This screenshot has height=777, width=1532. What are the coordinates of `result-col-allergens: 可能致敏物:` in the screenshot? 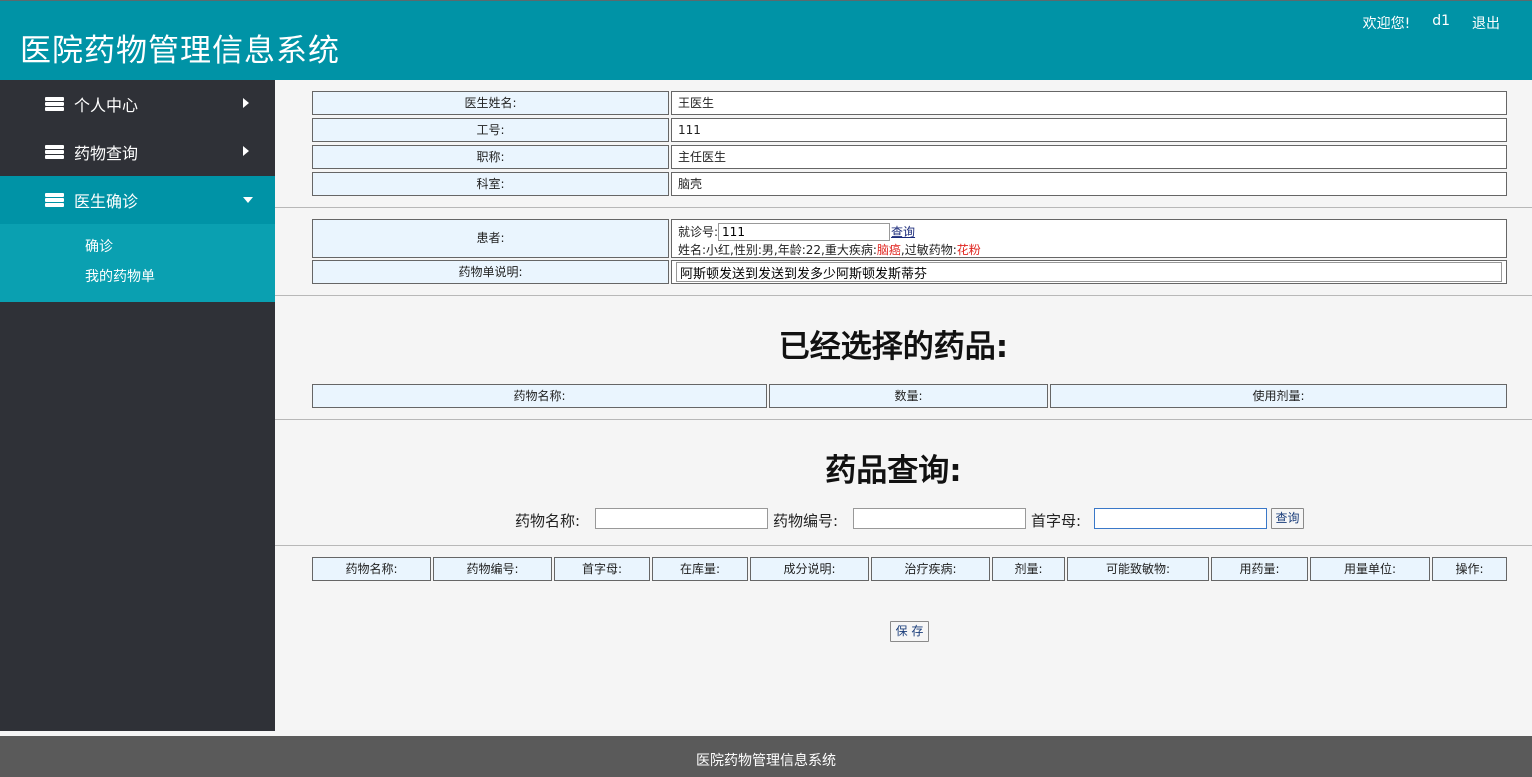 It's located at (1138, 569).